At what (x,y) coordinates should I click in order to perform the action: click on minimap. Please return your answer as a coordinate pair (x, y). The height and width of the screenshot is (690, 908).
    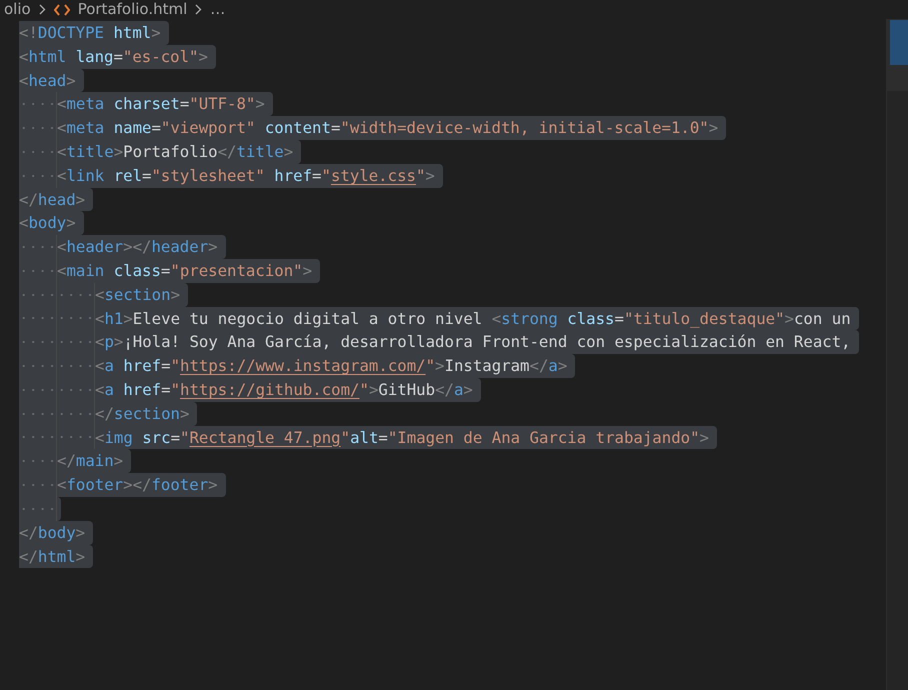
    Looking at the image, I should click on (897, 354).